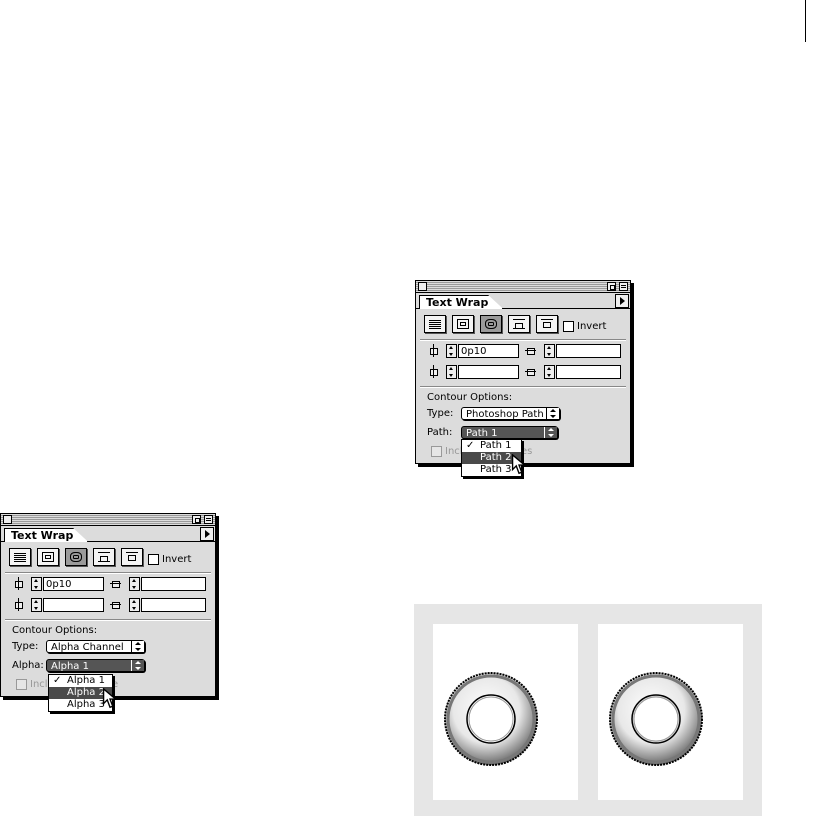 This screenshot has width=836, height=822. Describe the element at coordinates (87, 647) in the screenshot. I see `type-popup-value: Alpha Channel` at that location.